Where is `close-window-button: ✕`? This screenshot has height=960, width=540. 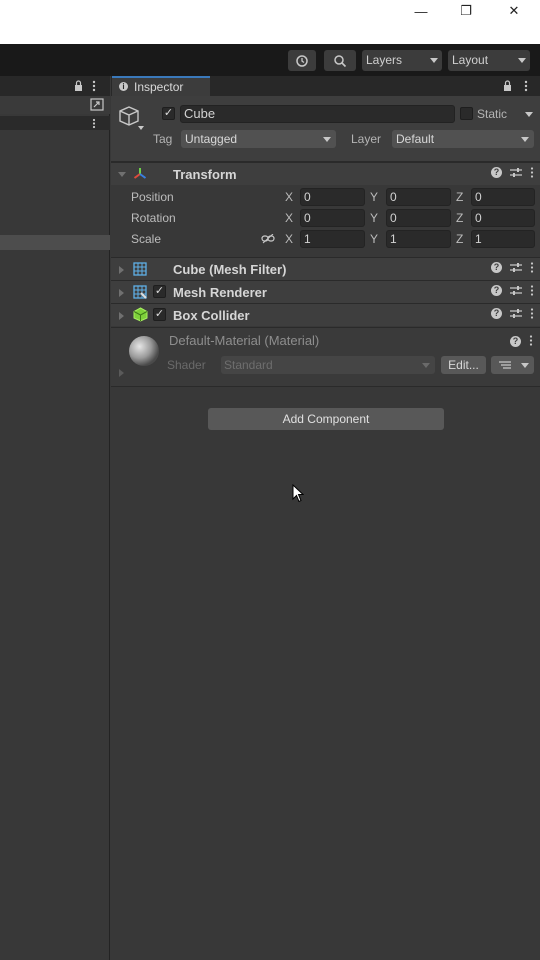
close-window-button: ✕ is located at coordinates (514, 11).